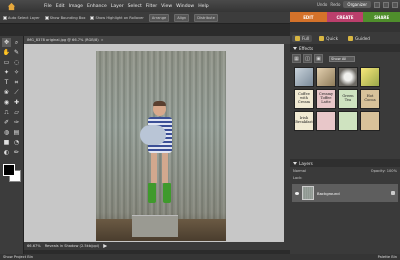  Describe the element at coordinates (6, 82) in the screenshot. I see `type-tool-icon: T` at that location.